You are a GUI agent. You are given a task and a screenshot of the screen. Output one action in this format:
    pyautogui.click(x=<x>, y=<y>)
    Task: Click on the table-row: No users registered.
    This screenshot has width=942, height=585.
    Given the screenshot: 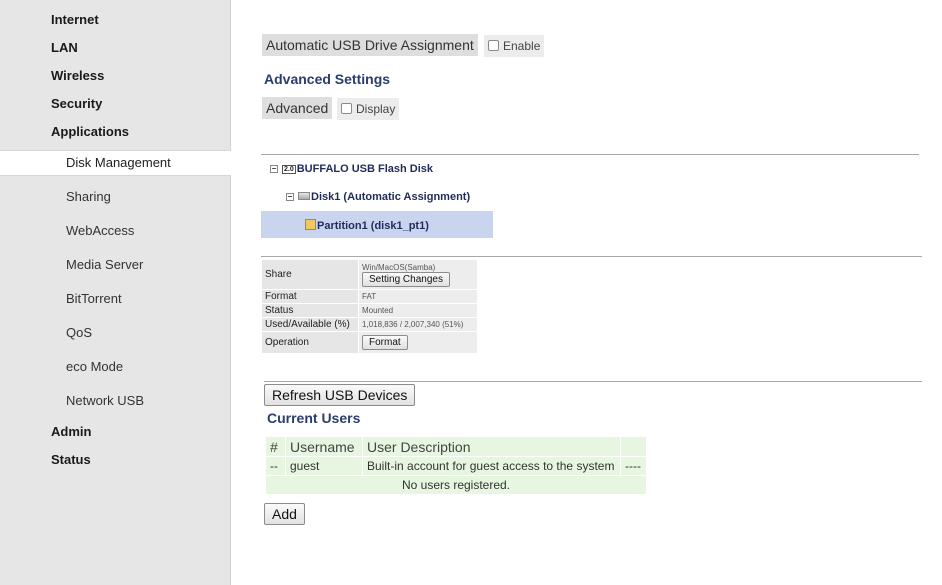 What is the action you would take?
    pyautogui.click(x=456, y=485)
    